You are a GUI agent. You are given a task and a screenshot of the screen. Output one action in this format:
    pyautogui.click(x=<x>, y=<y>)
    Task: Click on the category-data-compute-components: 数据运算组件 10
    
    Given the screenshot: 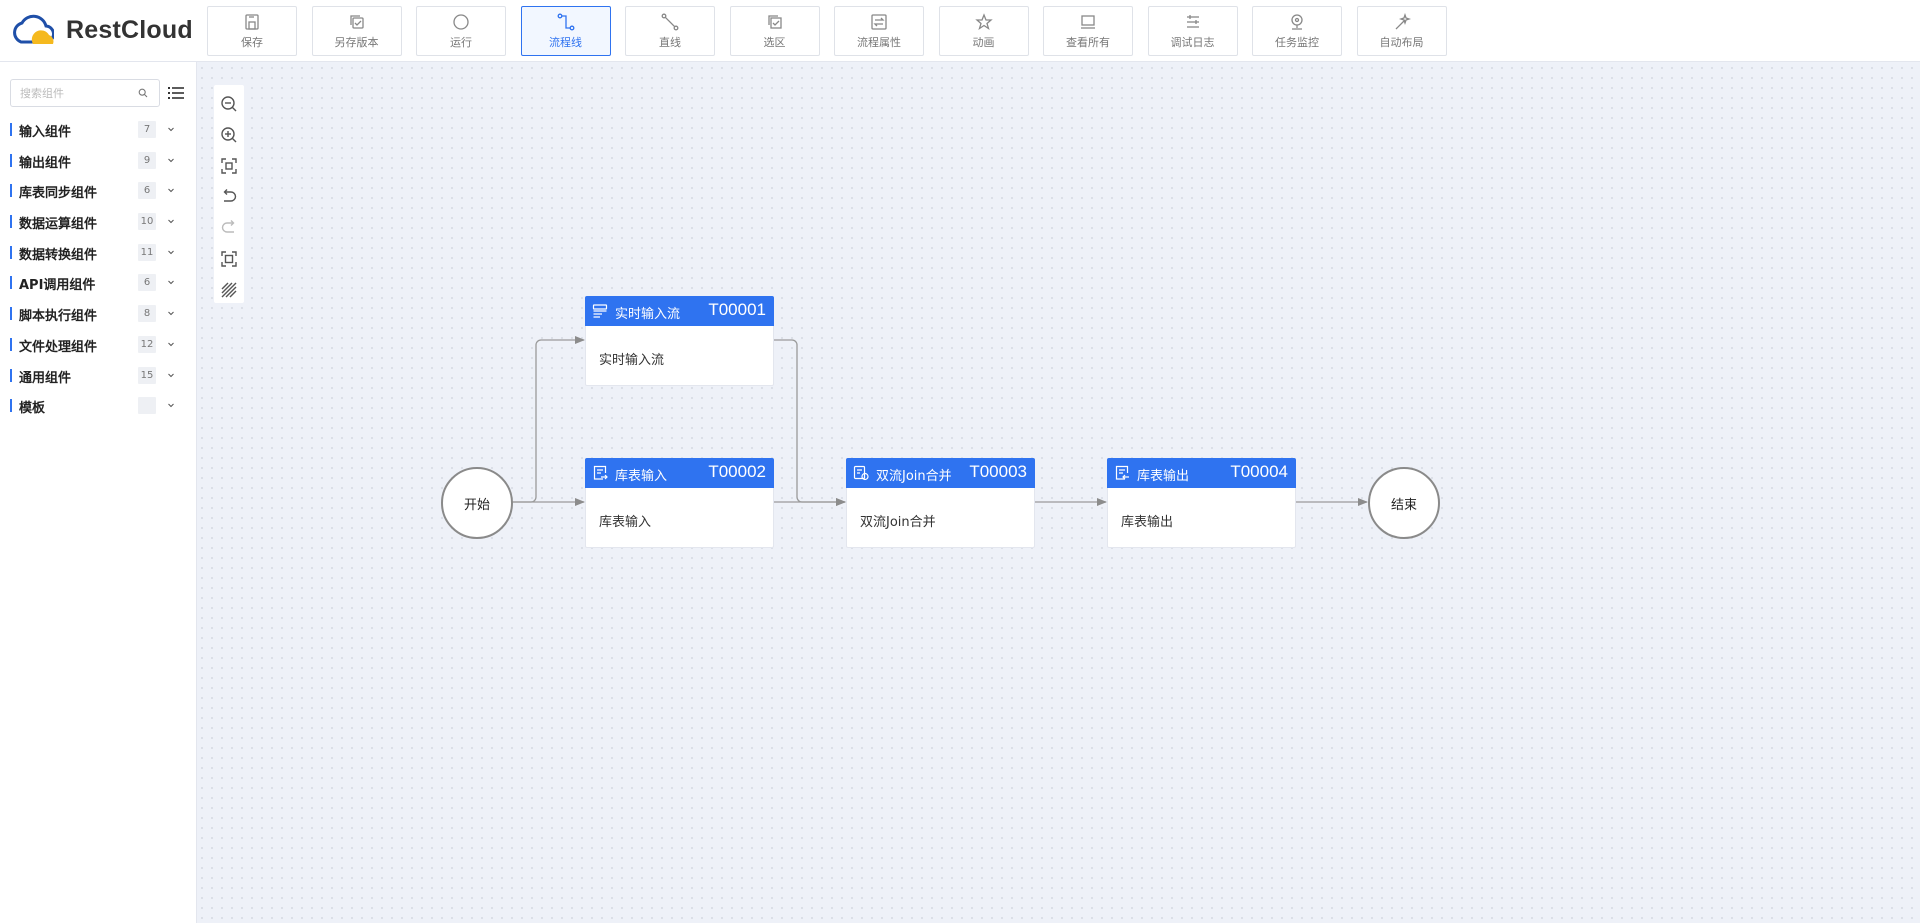 What is the action you would take?
    pyautogui.click(x=98, y=221)
    